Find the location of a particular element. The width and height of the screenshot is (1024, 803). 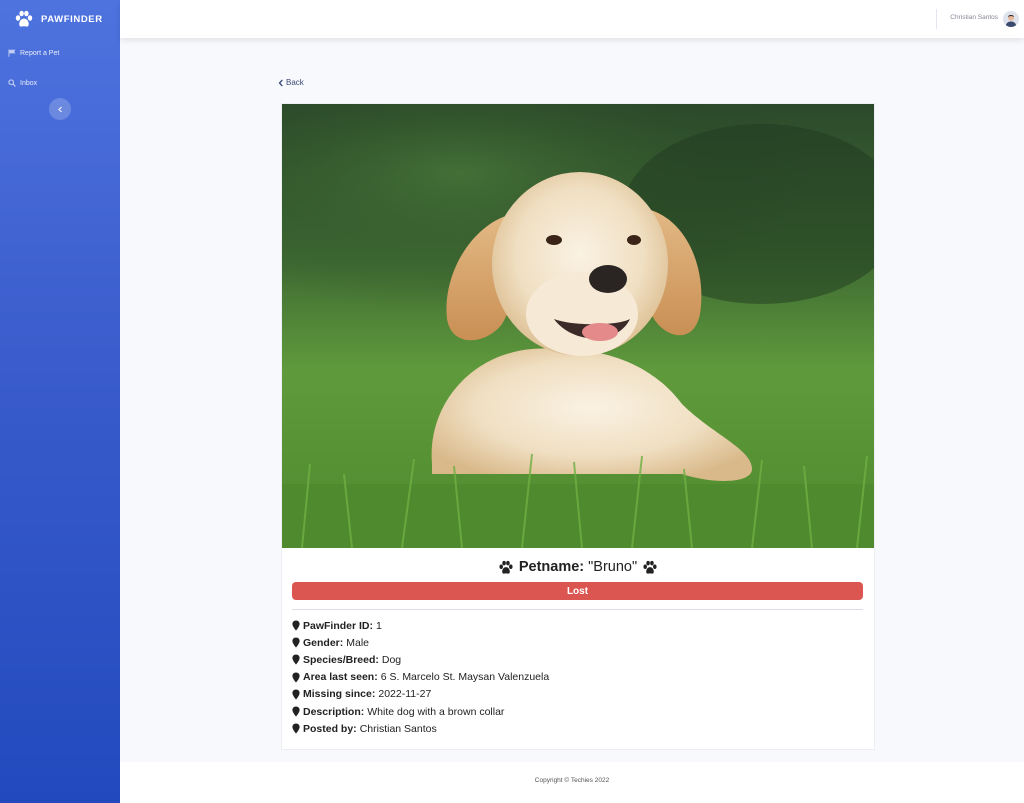

back-link: Back is located at coordinates (291, 82).